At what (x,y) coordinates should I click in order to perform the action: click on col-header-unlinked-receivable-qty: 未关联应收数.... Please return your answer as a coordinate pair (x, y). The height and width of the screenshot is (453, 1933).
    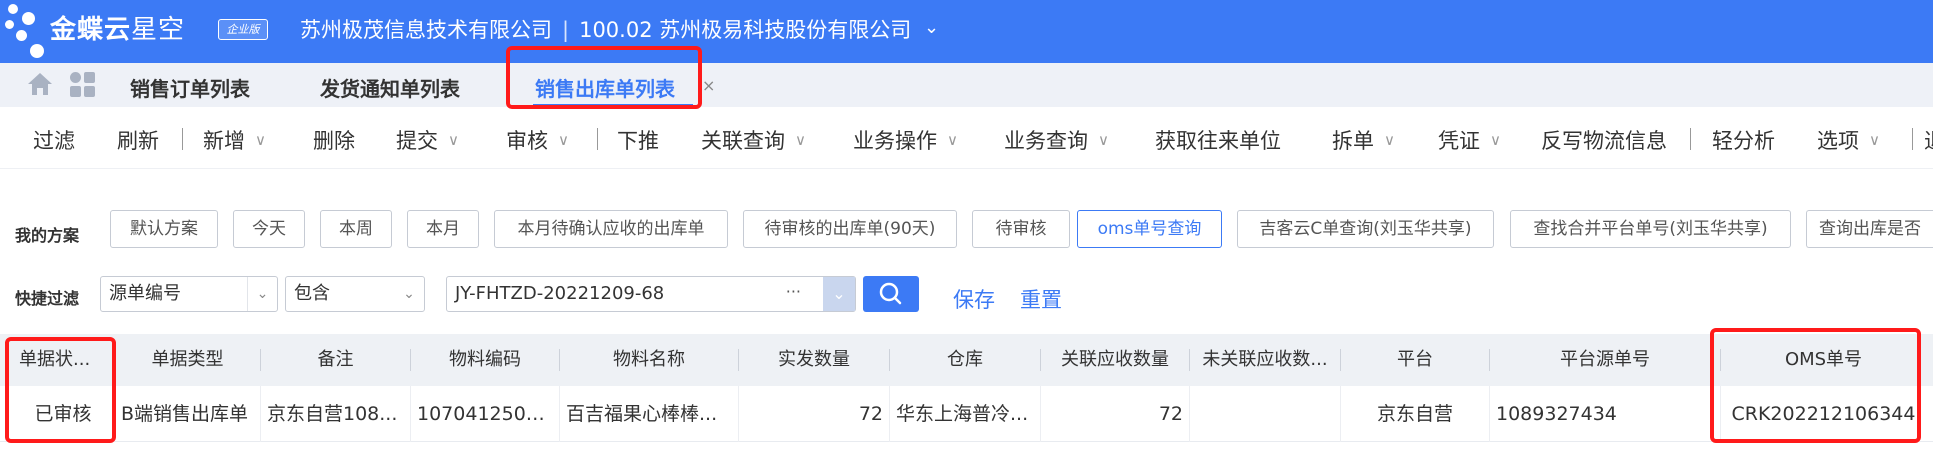
    Looking at the image, I should click on (1265, 360).